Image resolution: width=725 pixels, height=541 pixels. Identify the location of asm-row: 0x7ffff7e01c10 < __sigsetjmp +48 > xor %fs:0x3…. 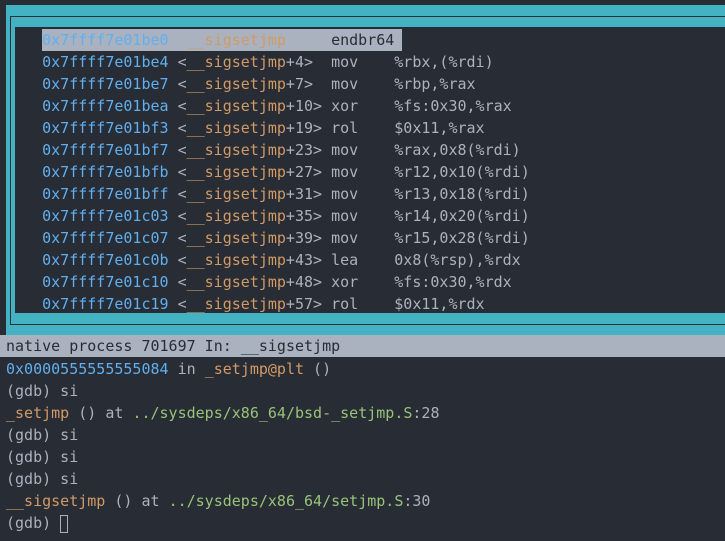
(370, 282).